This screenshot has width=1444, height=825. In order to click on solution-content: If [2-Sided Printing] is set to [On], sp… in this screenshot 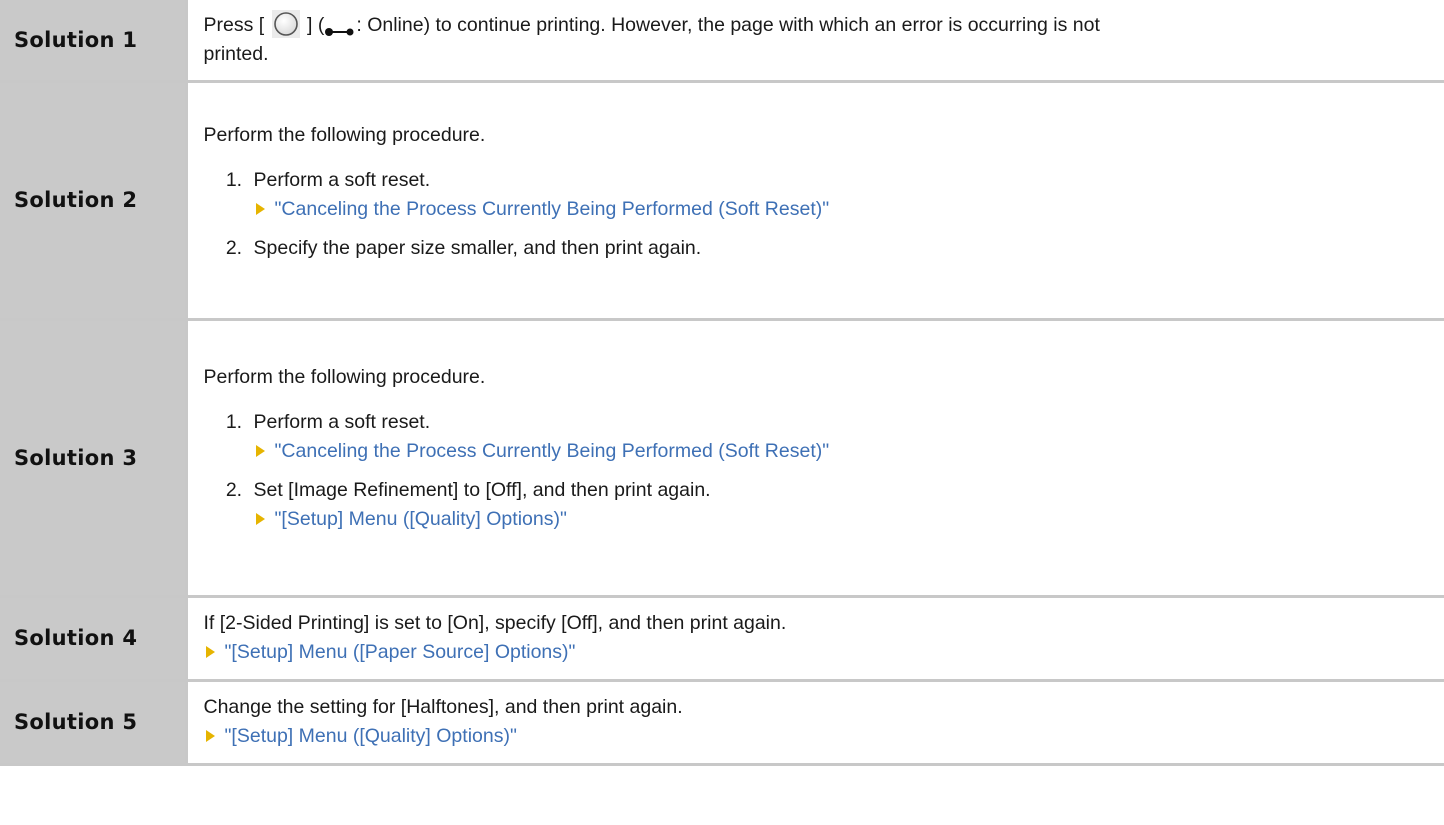, I will do `click(815, 639)`.